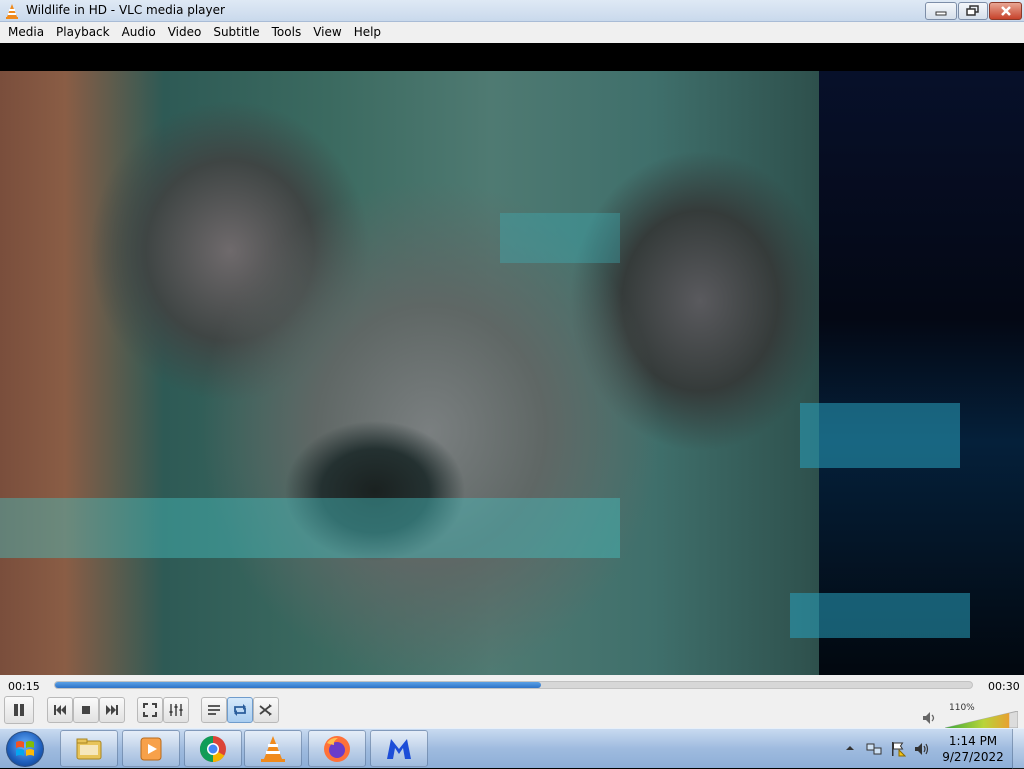  I want to click on menu-tools: Tools, so click(287, 32).